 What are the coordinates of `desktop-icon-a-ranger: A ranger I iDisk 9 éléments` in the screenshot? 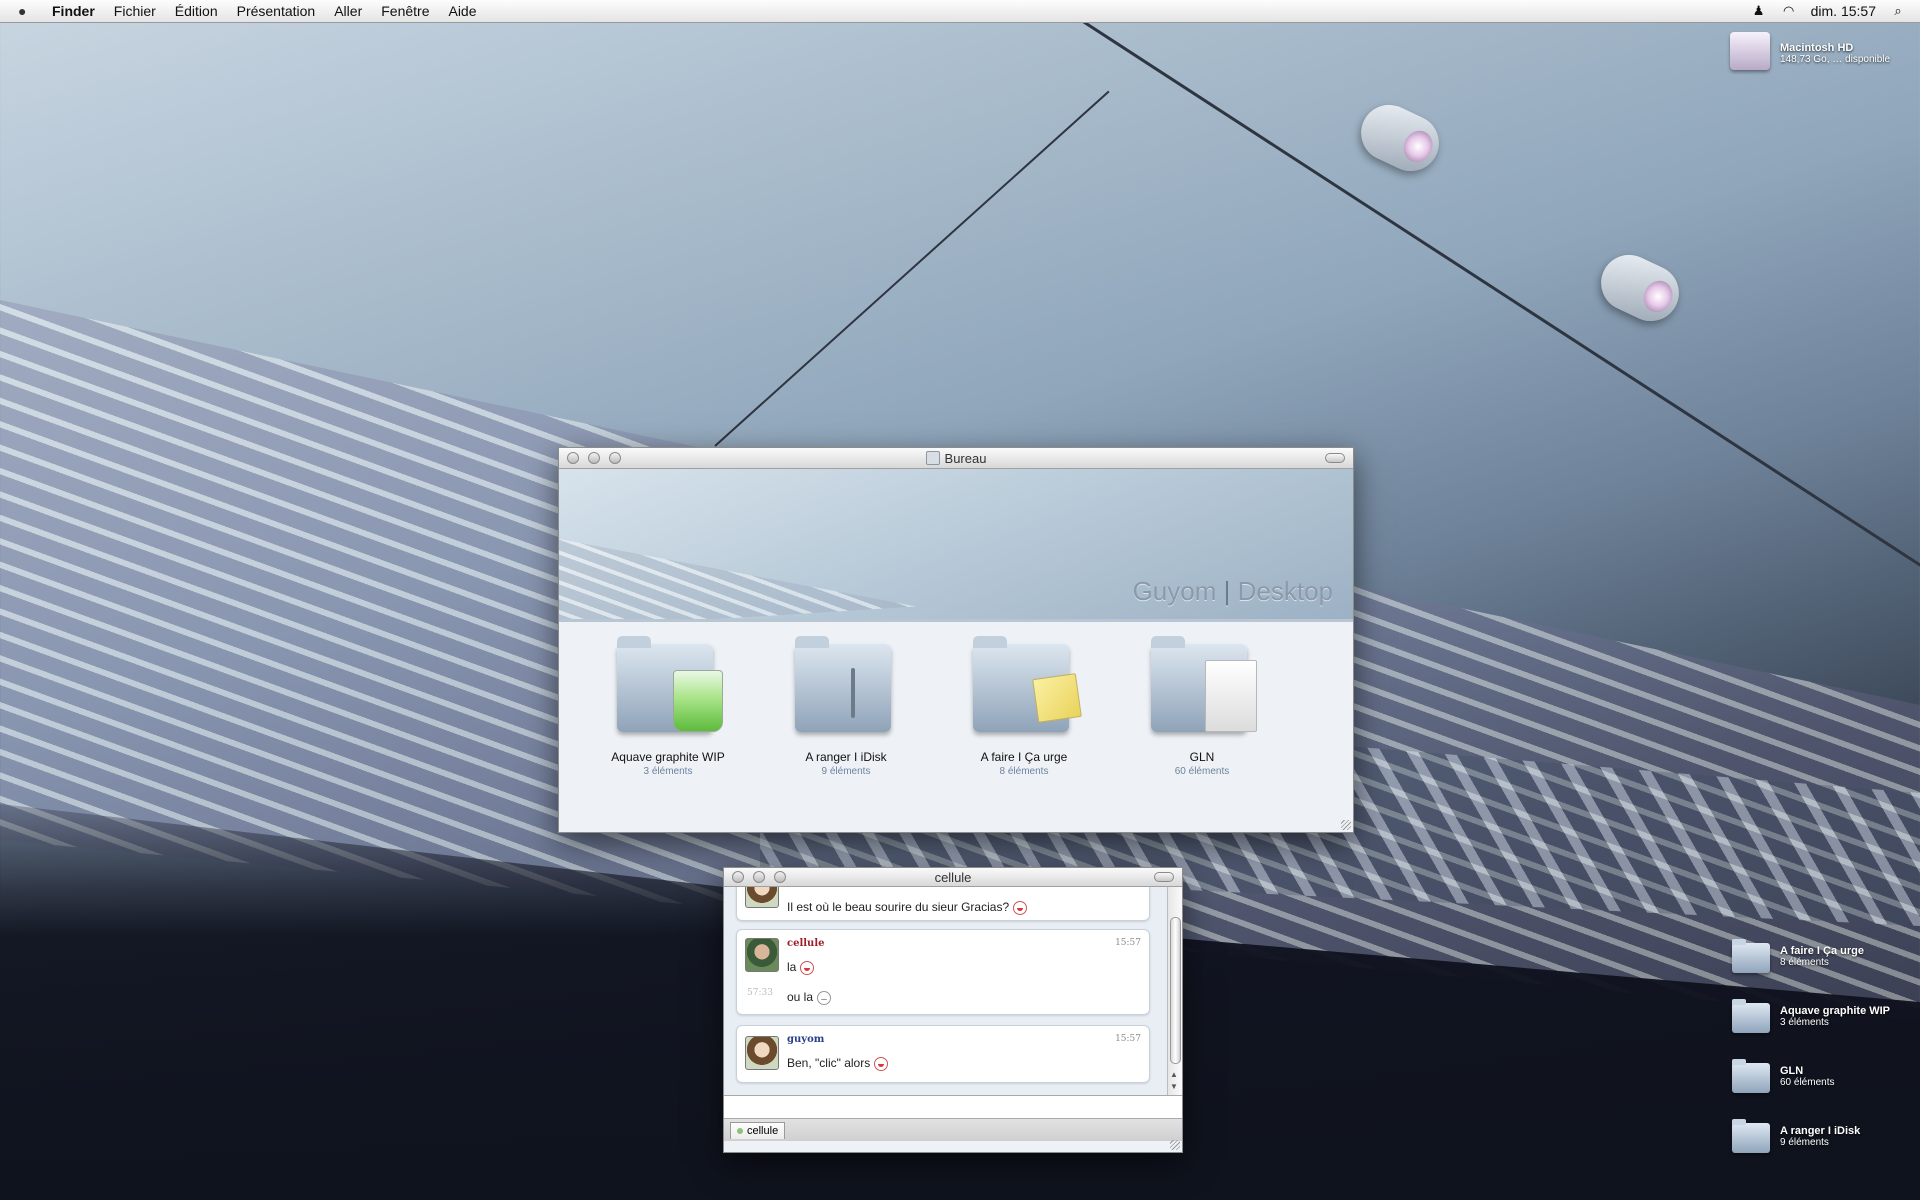 It's located at (1795, 1136).